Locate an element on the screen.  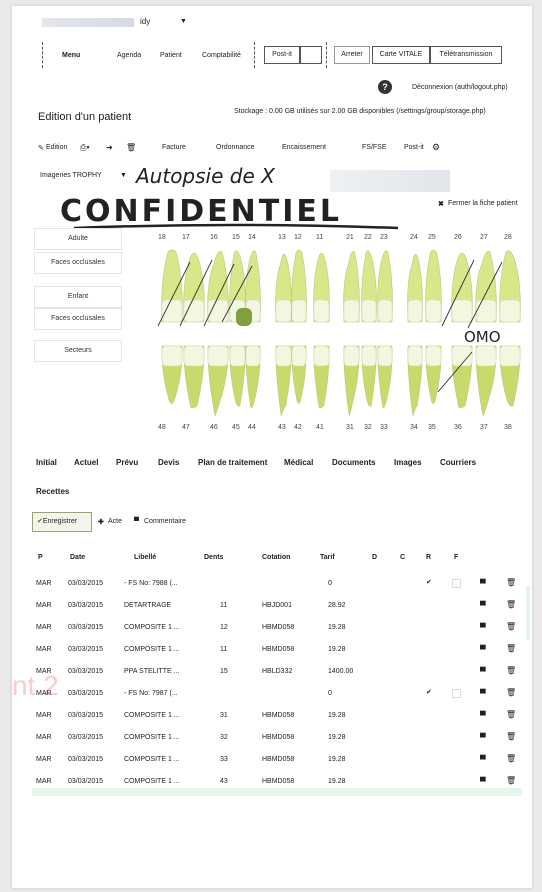
tab-plan-traitement: Plan de traitement is located at coordinates (232, 462).